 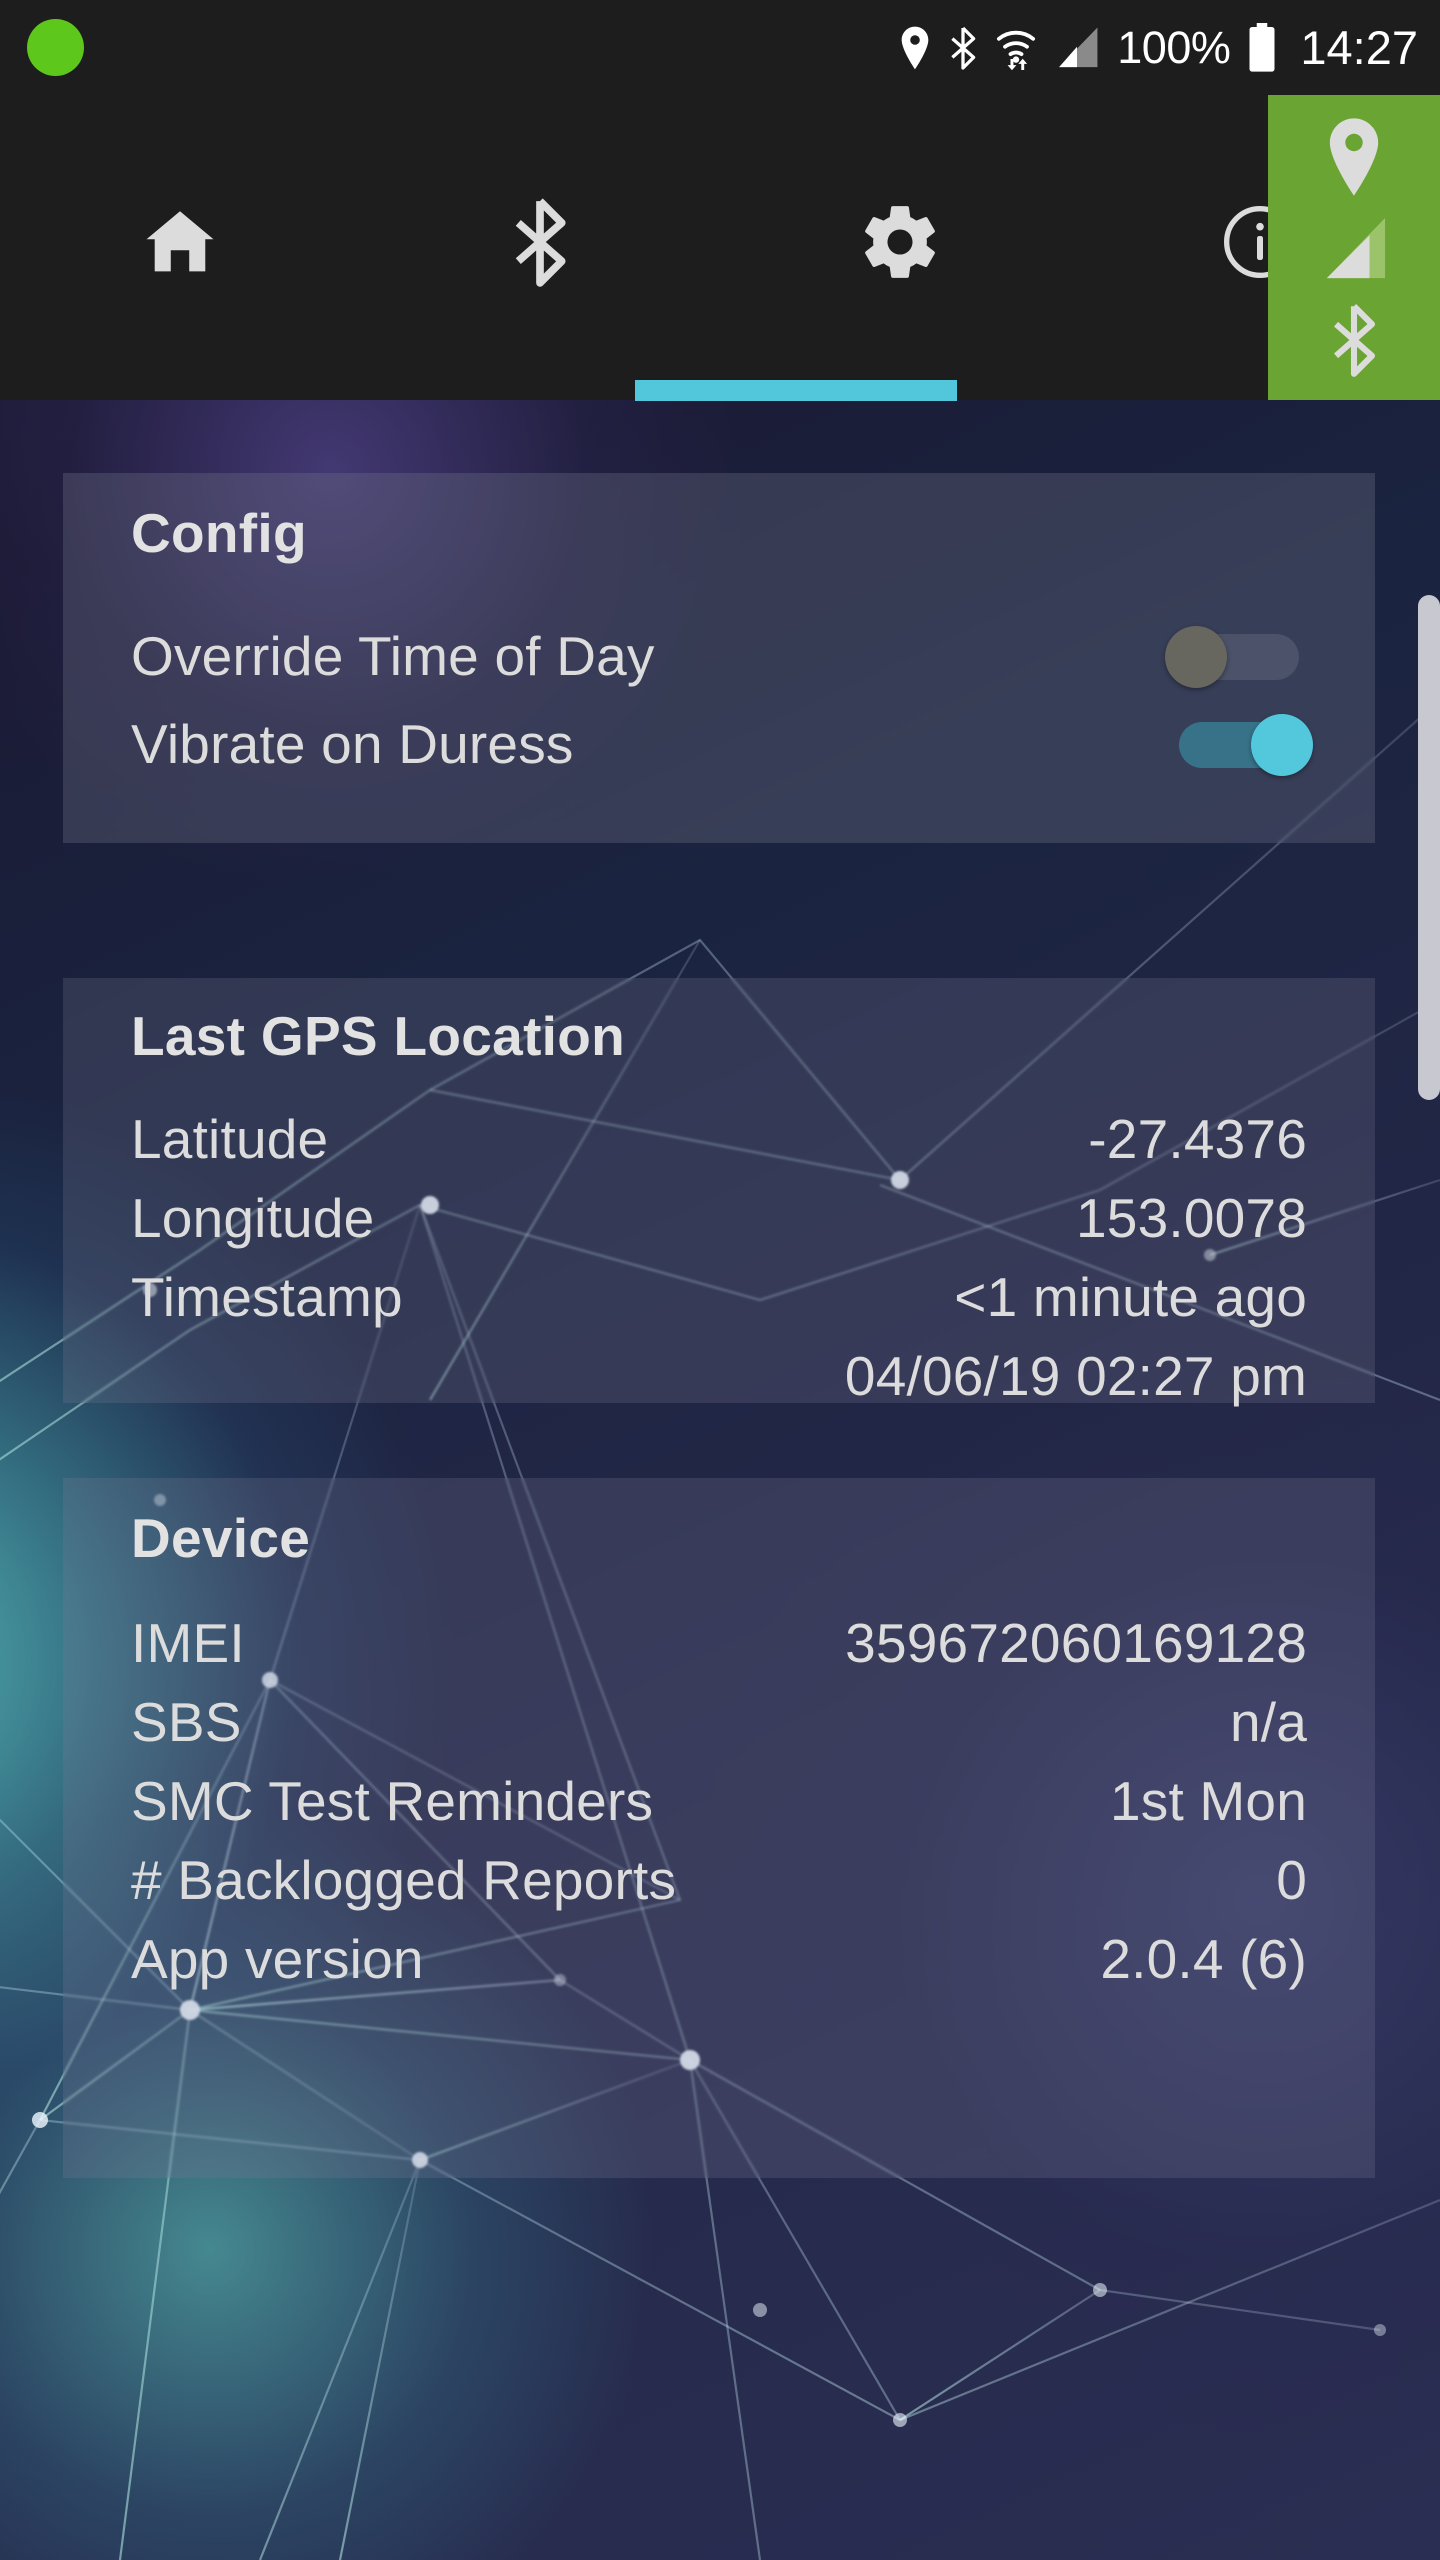 What do you see at coordinates (1197, 1139) in the screenshot?
I see `gps-row-value: -27.4376` at bounding box center [1197, 1139].